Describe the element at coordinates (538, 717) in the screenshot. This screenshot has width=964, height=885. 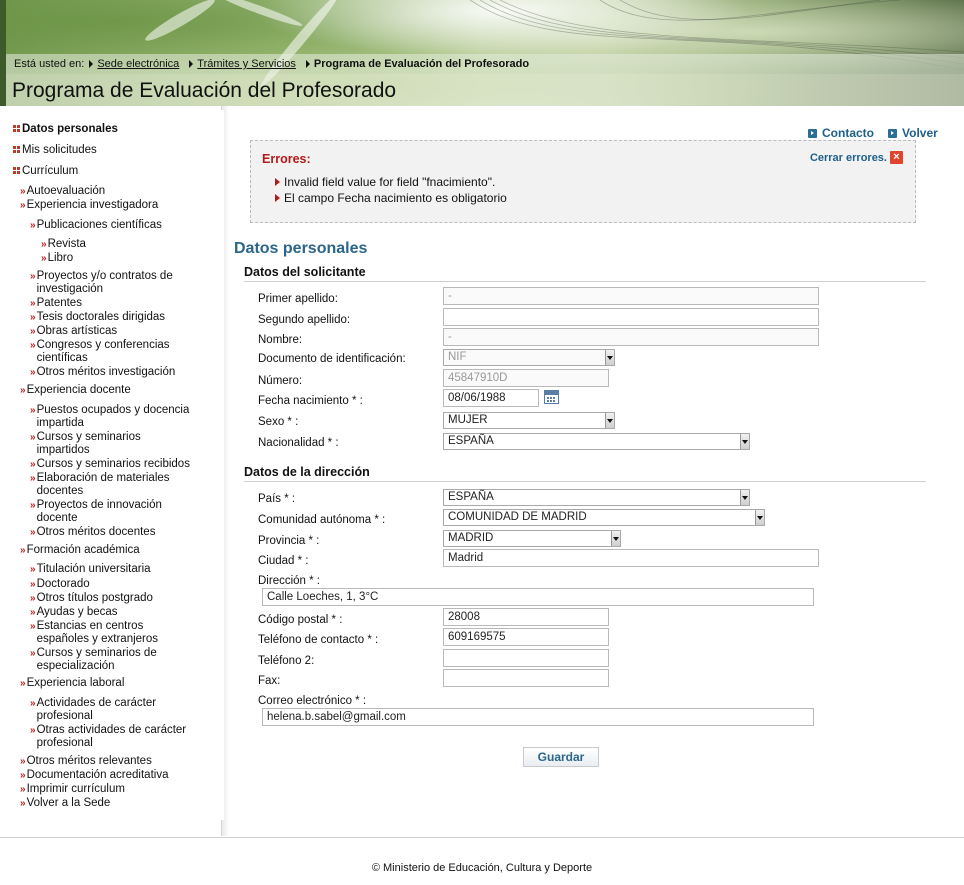
I see `correo-field: helena.b.sabel@gmail.com` at that location.